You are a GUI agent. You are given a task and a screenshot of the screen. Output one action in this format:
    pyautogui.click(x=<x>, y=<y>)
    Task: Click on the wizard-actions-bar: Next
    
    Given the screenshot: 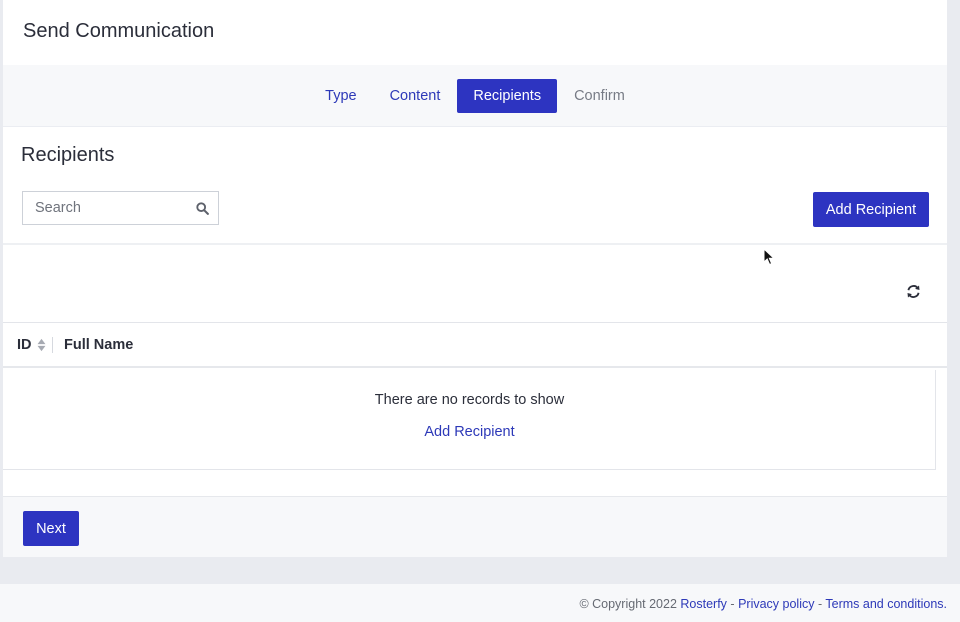 What is the action you would take?
    pyautogui.click(x=475, y=526)
    